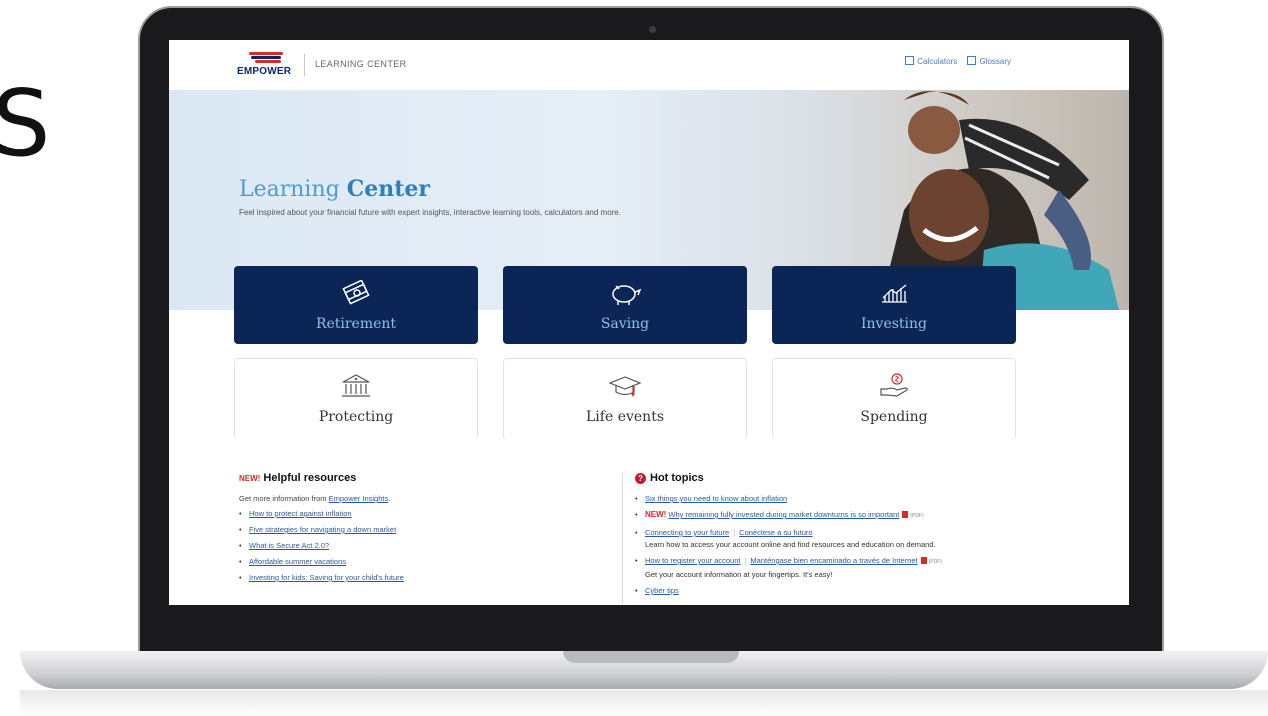  What do you see at coordinates (356, 417) in the screenshot?
I see `tile-label: Protecting` at bounding box center [356, 417].